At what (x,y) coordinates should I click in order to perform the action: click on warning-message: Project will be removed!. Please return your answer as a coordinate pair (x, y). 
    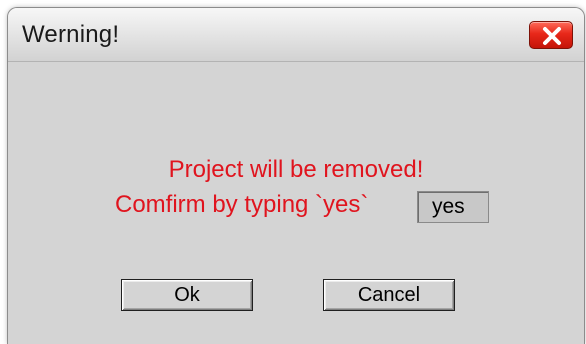
    Looking at the image, I should click on (296, 169).